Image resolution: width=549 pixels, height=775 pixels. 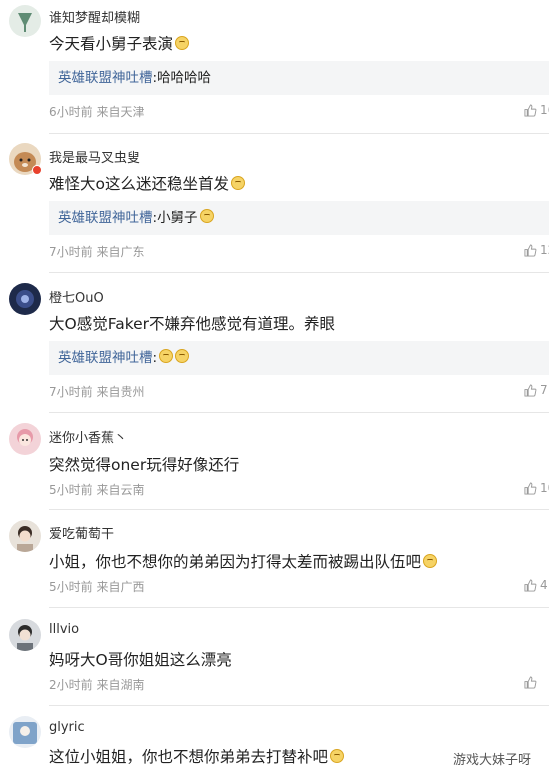 I want to click on username: 迷你小香蕉丶, so click(x=88, y=436).